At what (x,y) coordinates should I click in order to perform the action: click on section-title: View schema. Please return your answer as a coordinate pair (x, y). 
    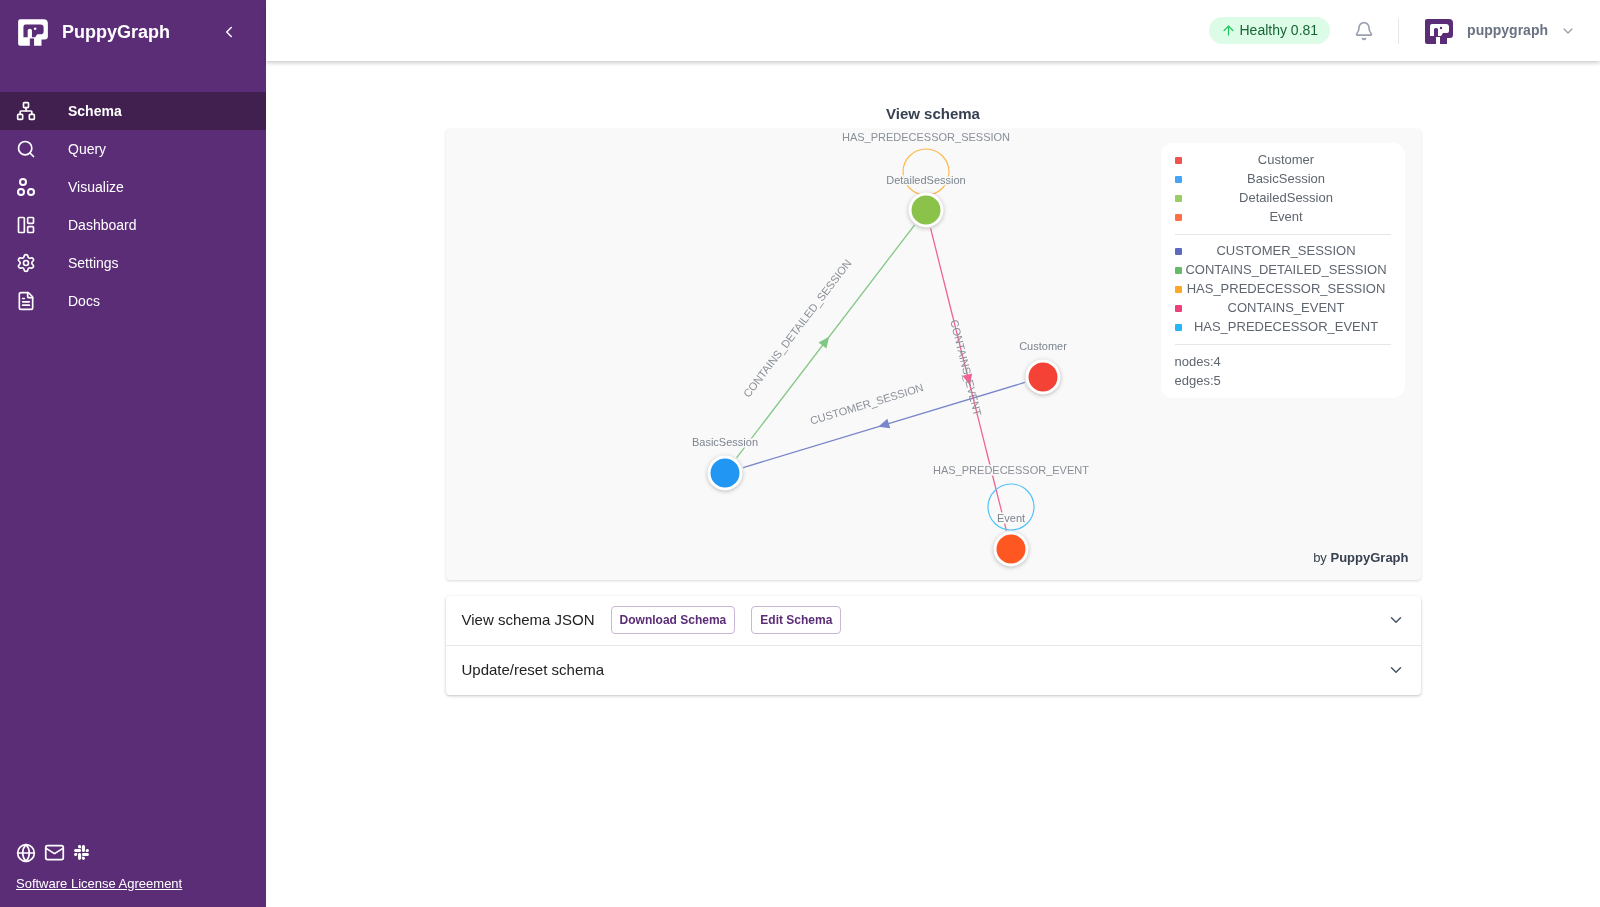
    Looking at the image, I should click on (933, 114).